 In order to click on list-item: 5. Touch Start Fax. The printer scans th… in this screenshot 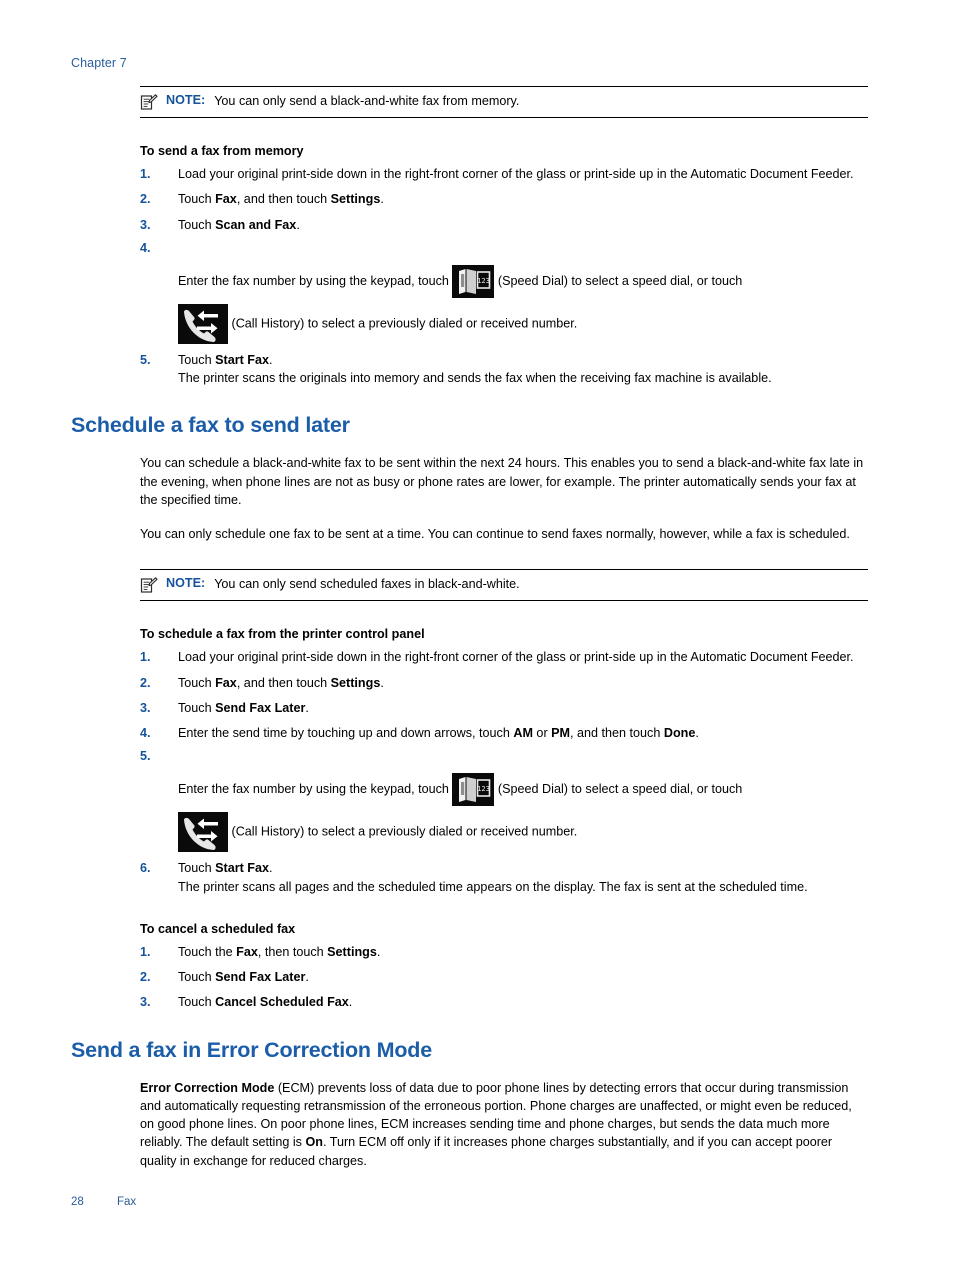, I will do `click(505, 369)`.